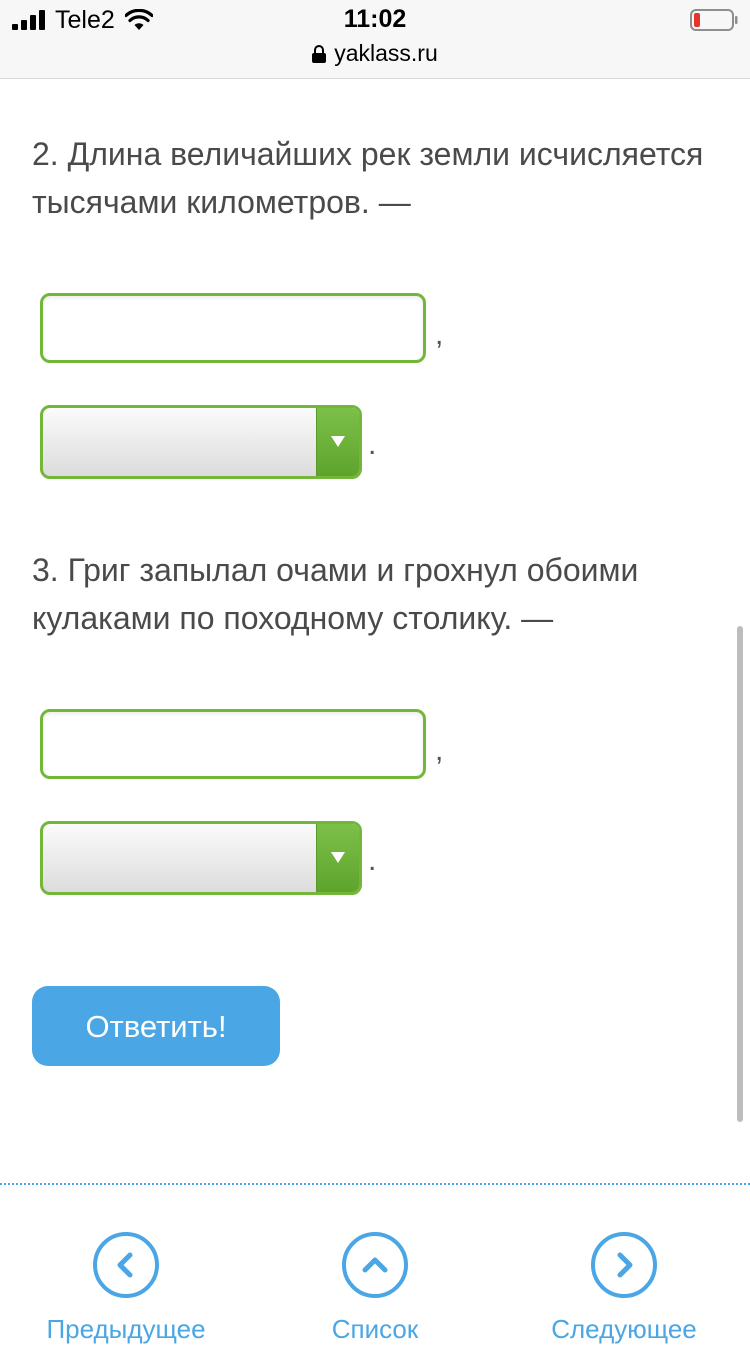 This screenshot has height=1345, width=750. I want to click on lock-icon, so click(319, 54).